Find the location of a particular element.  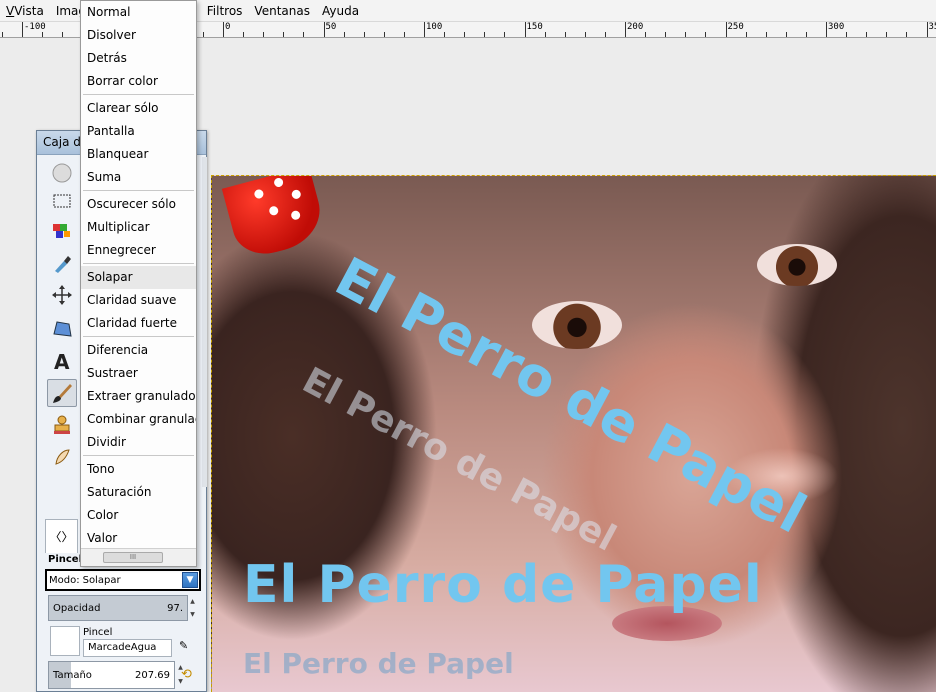

ruler-label: 350 is located at coordinates (932, 27).